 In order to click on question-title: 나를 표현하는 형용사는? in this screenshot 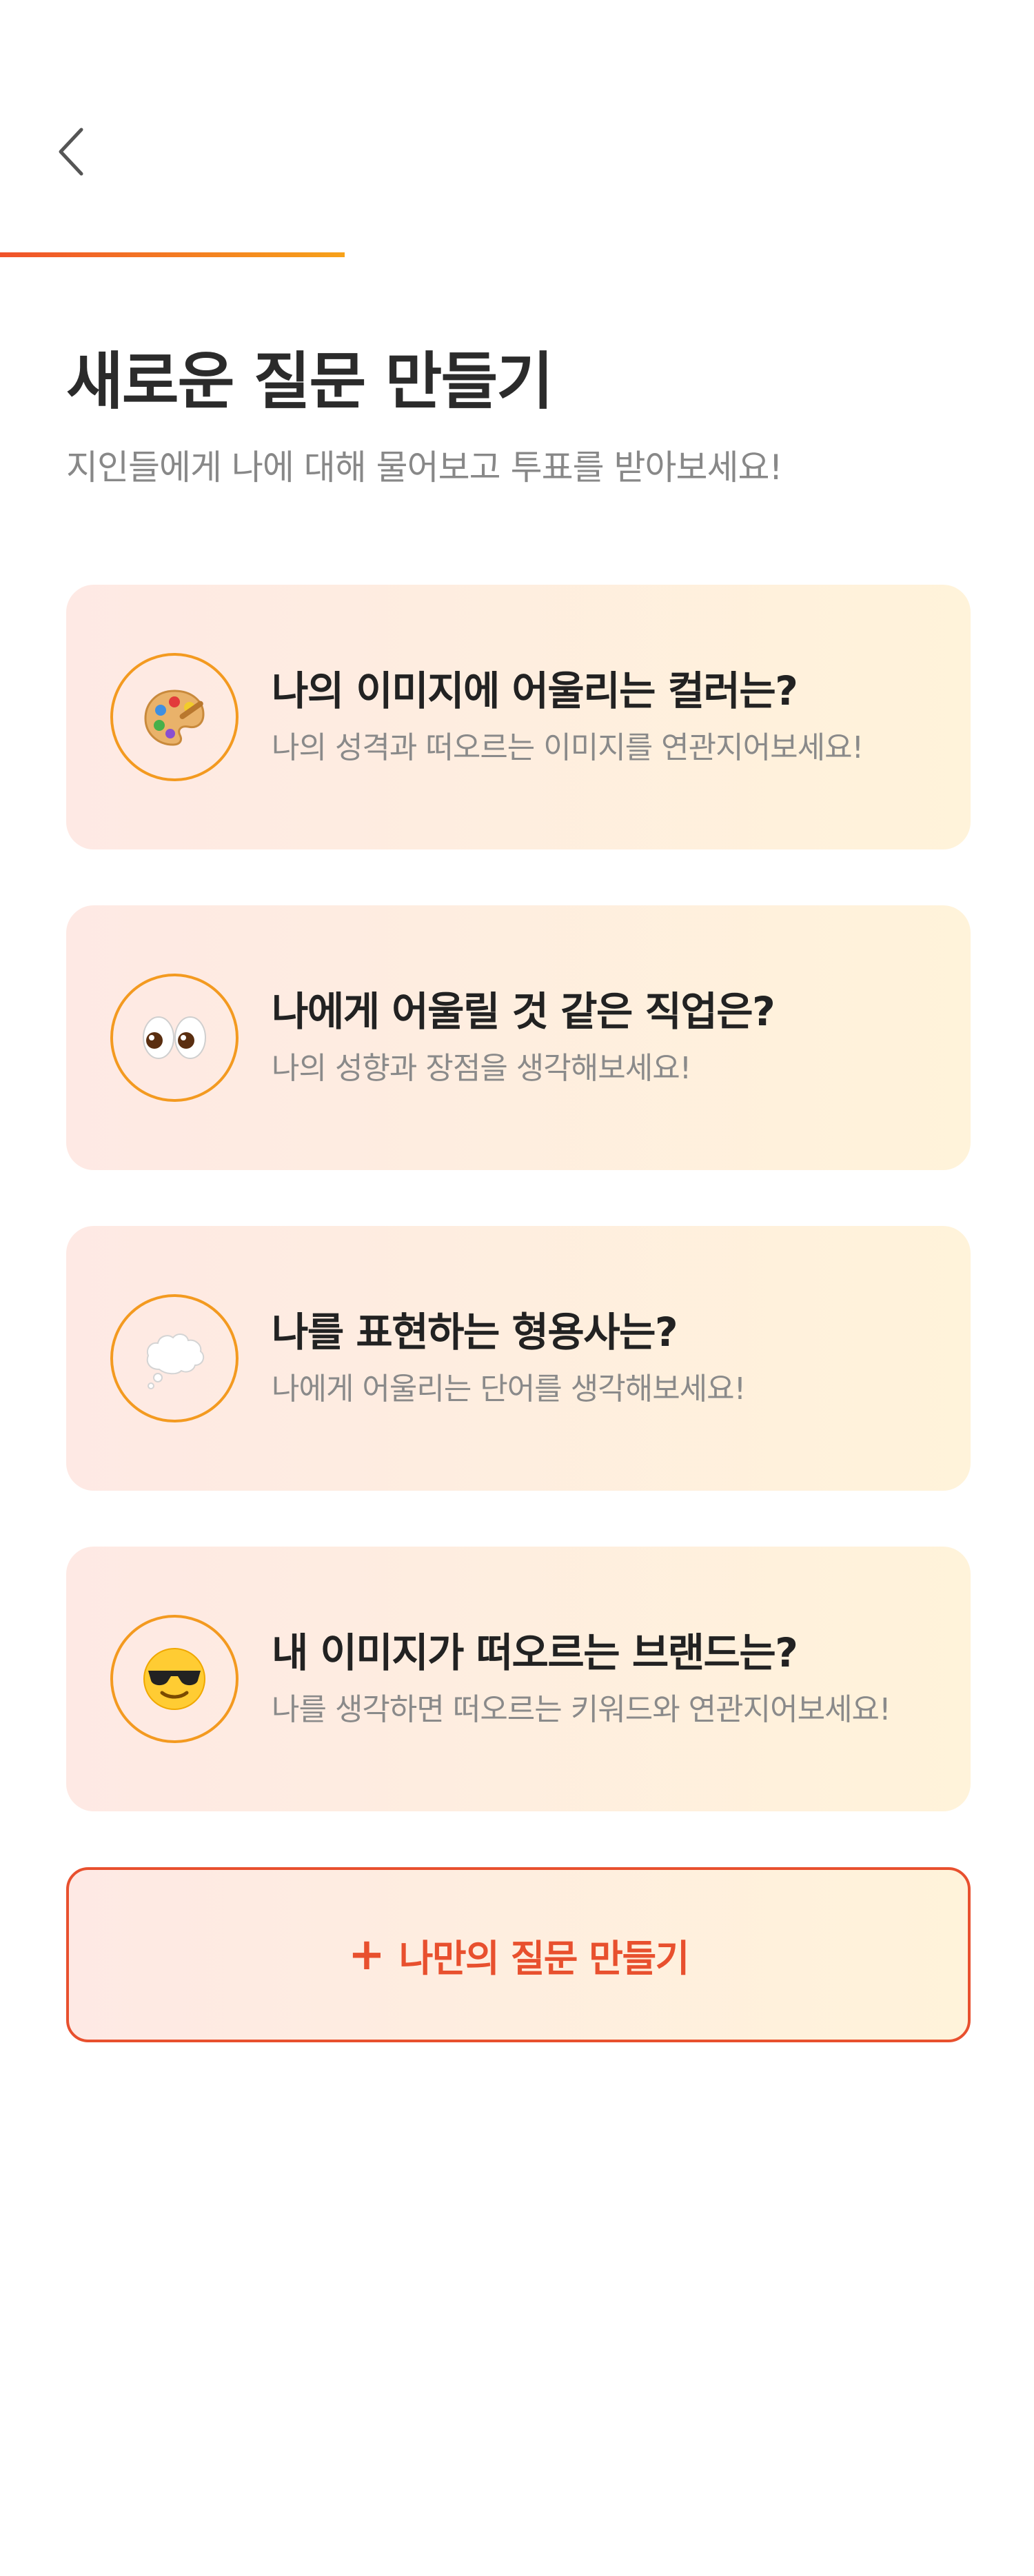, I will do `click(475, 1332)`.